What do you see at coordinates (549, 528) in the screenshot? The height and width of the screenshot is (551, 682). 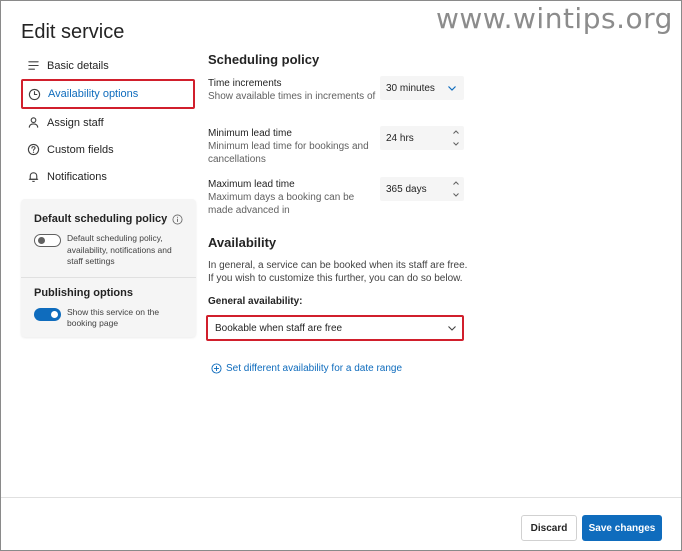 I see `discard-button: Discard` at bounding box center [549, 528].